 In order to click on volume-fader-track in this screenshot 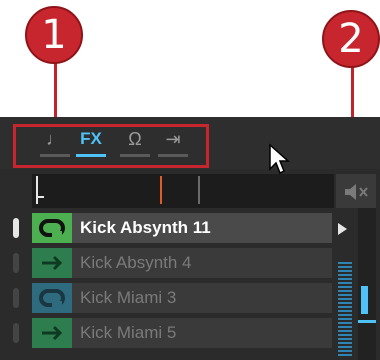, I will do `click(367, 284)`.